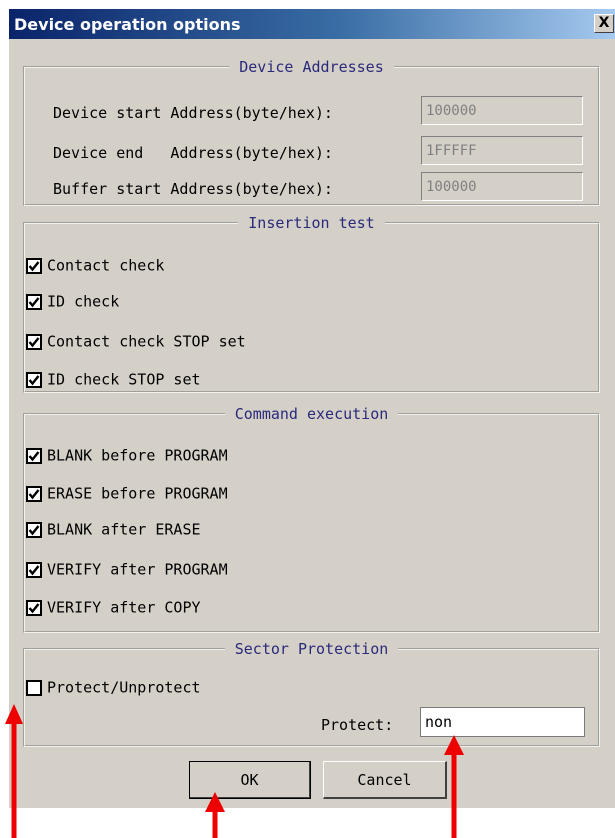 Image resolution: width=615 pixels, height=838 pixels. I want to click on protect-unprotect-checkbox: Protect/Unprotect, so click(113, 687).